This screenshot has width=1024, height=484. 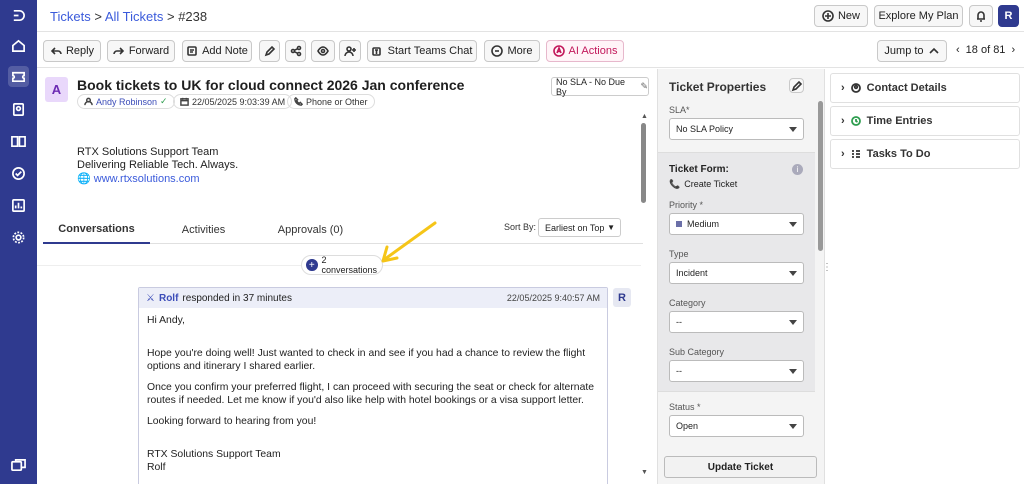 What do you see at coordinates (981, 16) in the screenshot?
I see `notifications-button` at bounding box center [981, 16].